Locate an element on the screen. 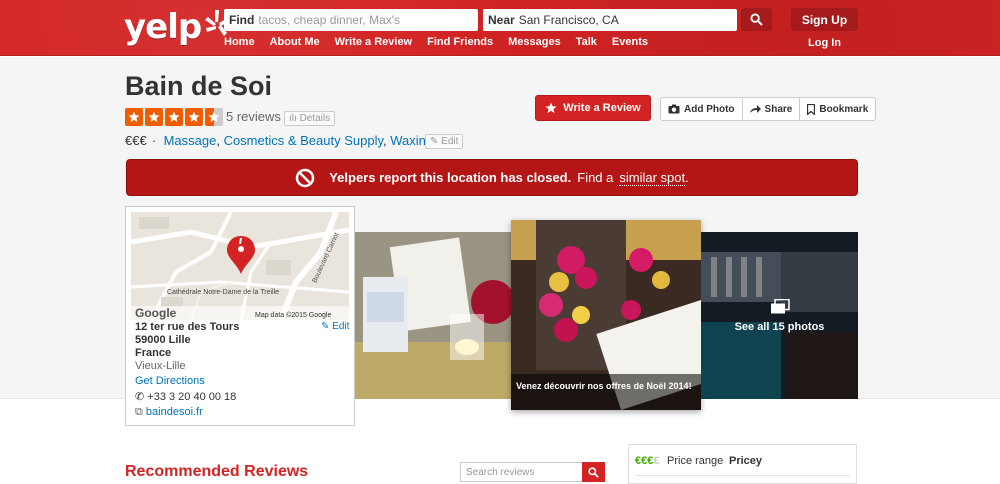  edit-location-link: ✎ Edit is located at coordinates (335, 326).